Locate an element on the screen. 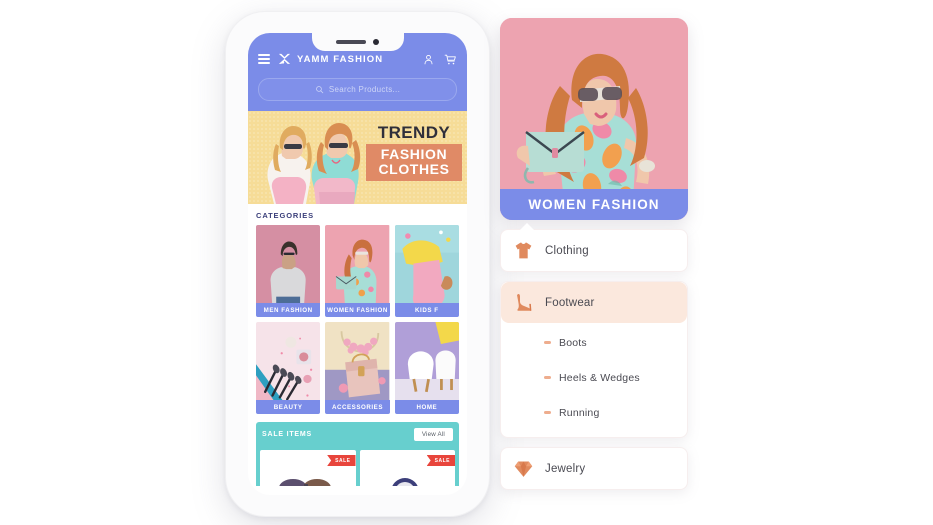 The image size is (933, 525). brand-title: YAMM FASHION is located at coordinates (340, 59).